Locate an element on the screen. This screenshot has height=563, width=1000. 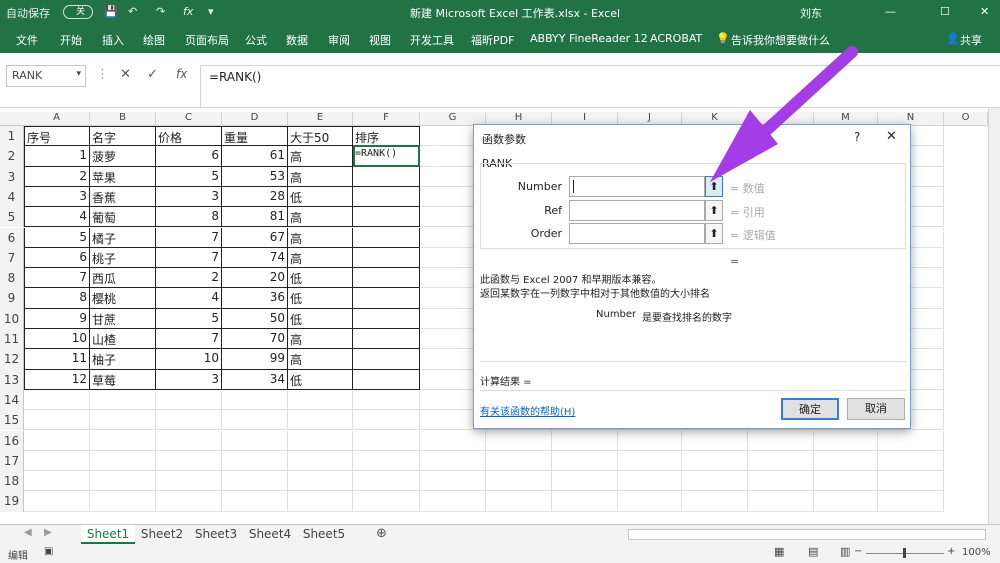
row-header: 16 is located at coordinates (12, 440).